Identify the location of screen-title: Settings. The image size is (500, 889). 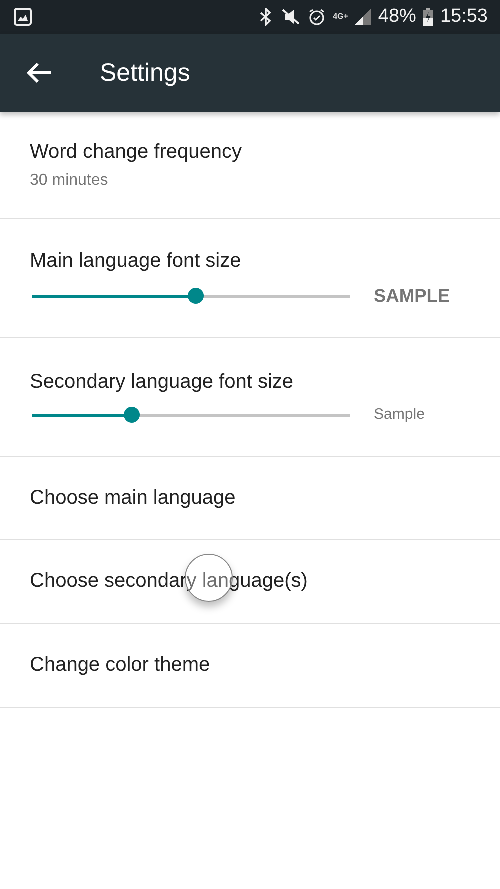
(145, 73).